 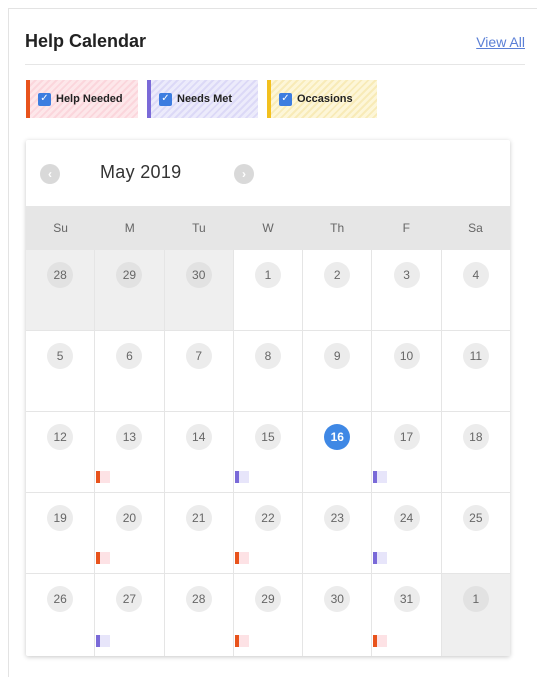 I want to click on date-number: 15, so click(x=267, y=437).